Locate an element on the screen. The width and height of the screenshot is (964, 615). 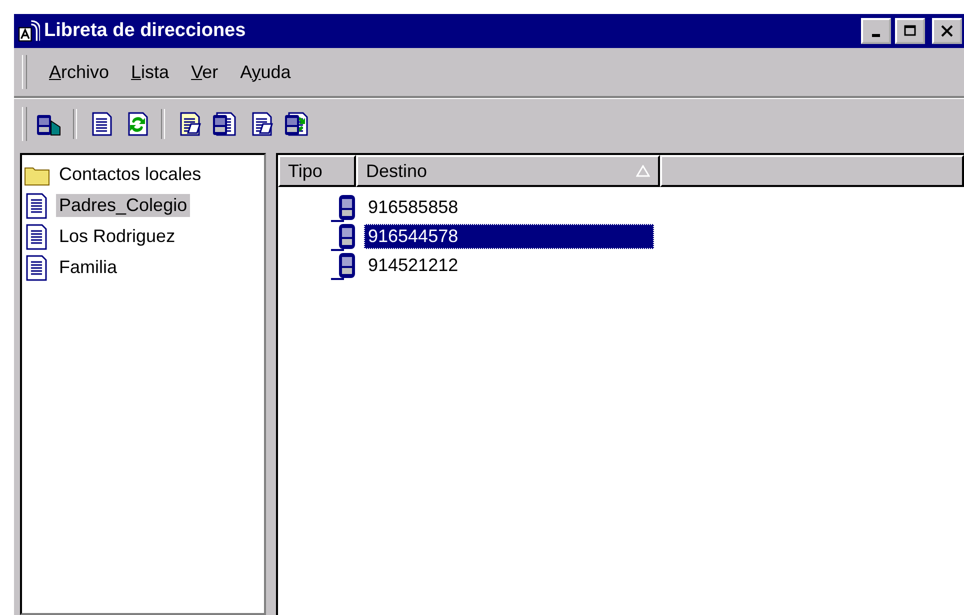
window-title: Libreta de direcciones is located at coordinates (145, 31).